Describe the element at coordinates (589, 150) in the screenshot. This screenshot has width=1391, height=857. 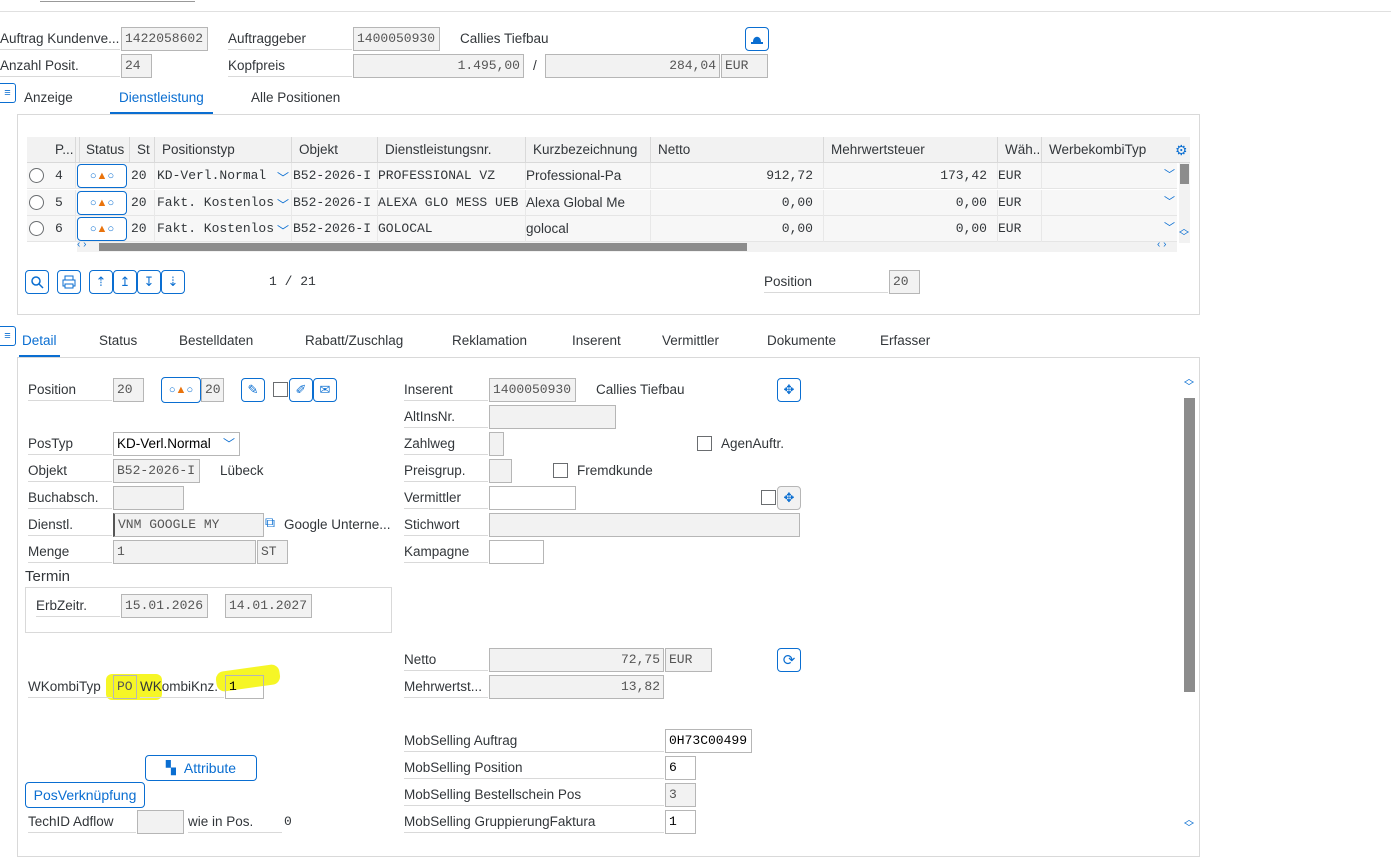
I see `col-header-kurzbezeichnung: Kurzbezeichnung` at that location.